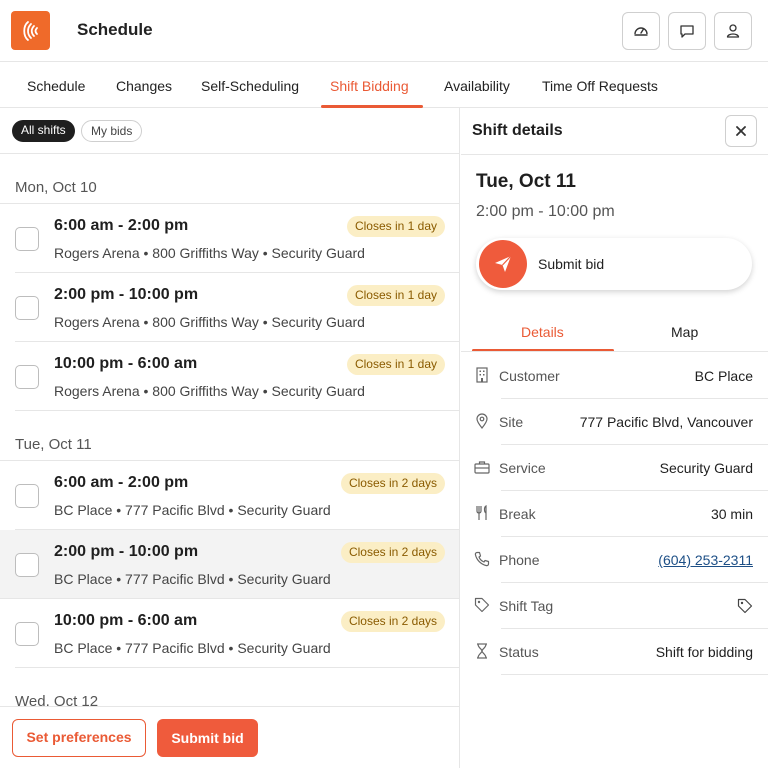 This screenshot has height=768, width=768. What do you see at coordinates (511, 422) in the screenshot?
I see `detail-label: Site` at bounding box center [511, 422].